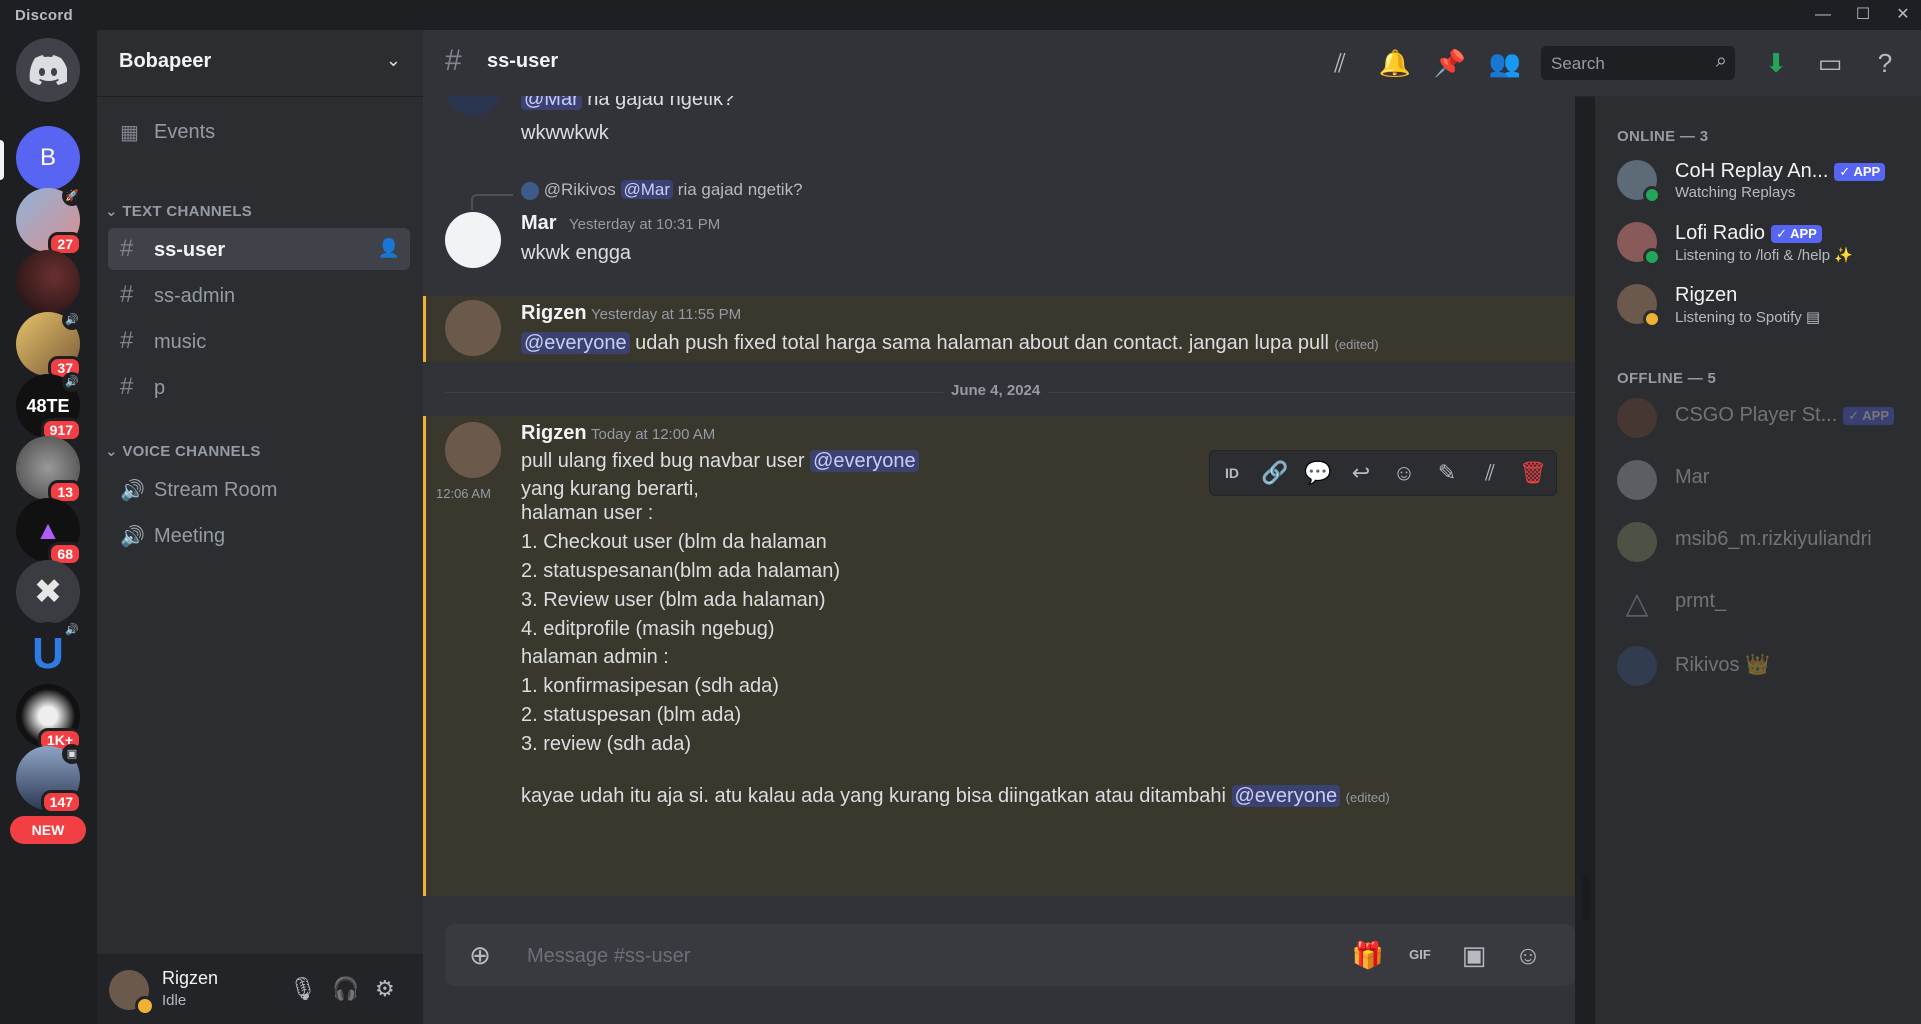 This screenshot has height=1024, width=1921. What do you see at coordinates (48, 592) in the screenshot?
I see `server-item: ✖` at bounding box center [48, 592].